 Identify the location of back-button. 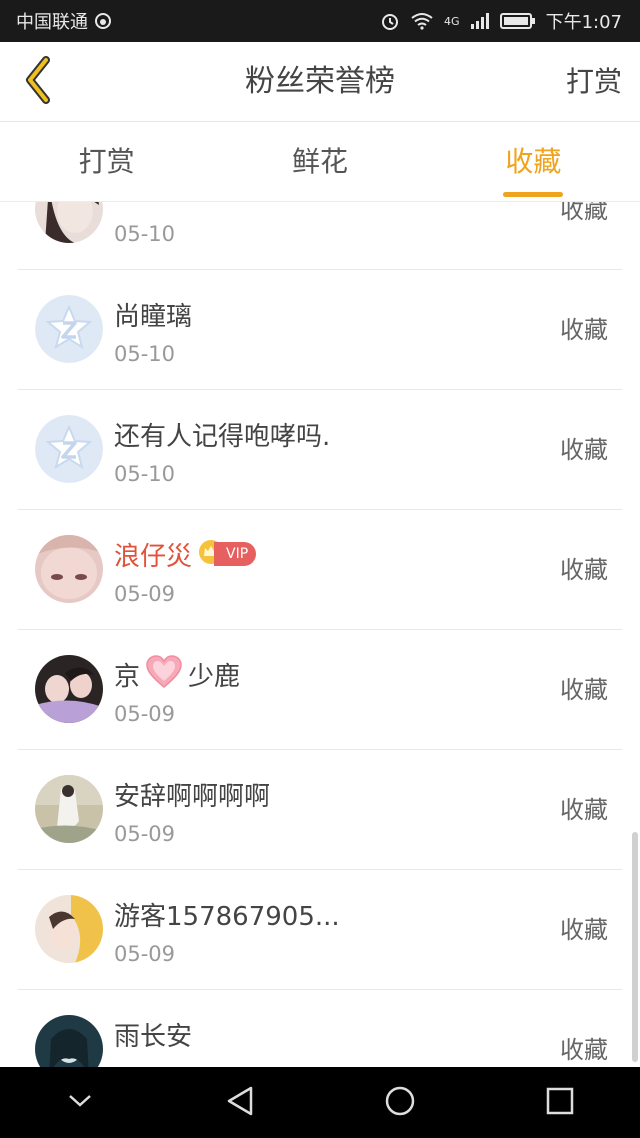
(38, 82).